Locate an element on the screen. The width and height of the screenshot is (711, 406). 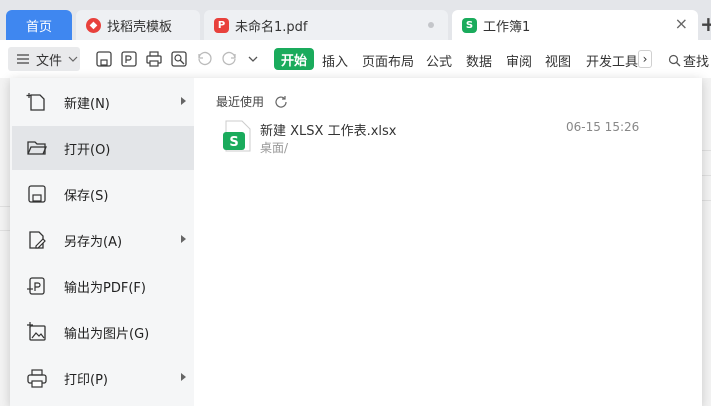
recent-title: 最近使用 is located at coordinates (240, 102).